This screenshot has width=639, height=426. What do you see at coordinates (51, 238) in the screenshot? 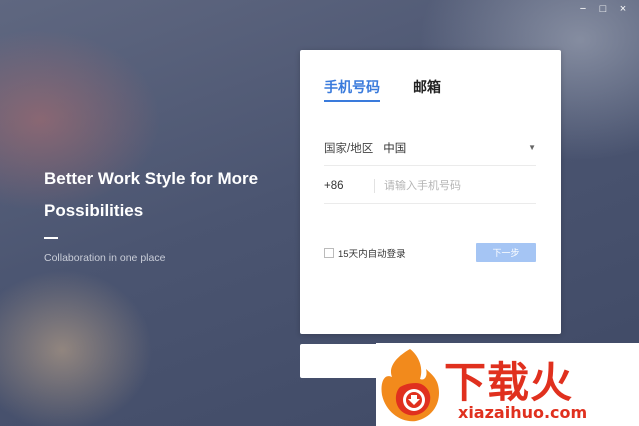
I see `hero-divider` at bounding box center [51, 238].